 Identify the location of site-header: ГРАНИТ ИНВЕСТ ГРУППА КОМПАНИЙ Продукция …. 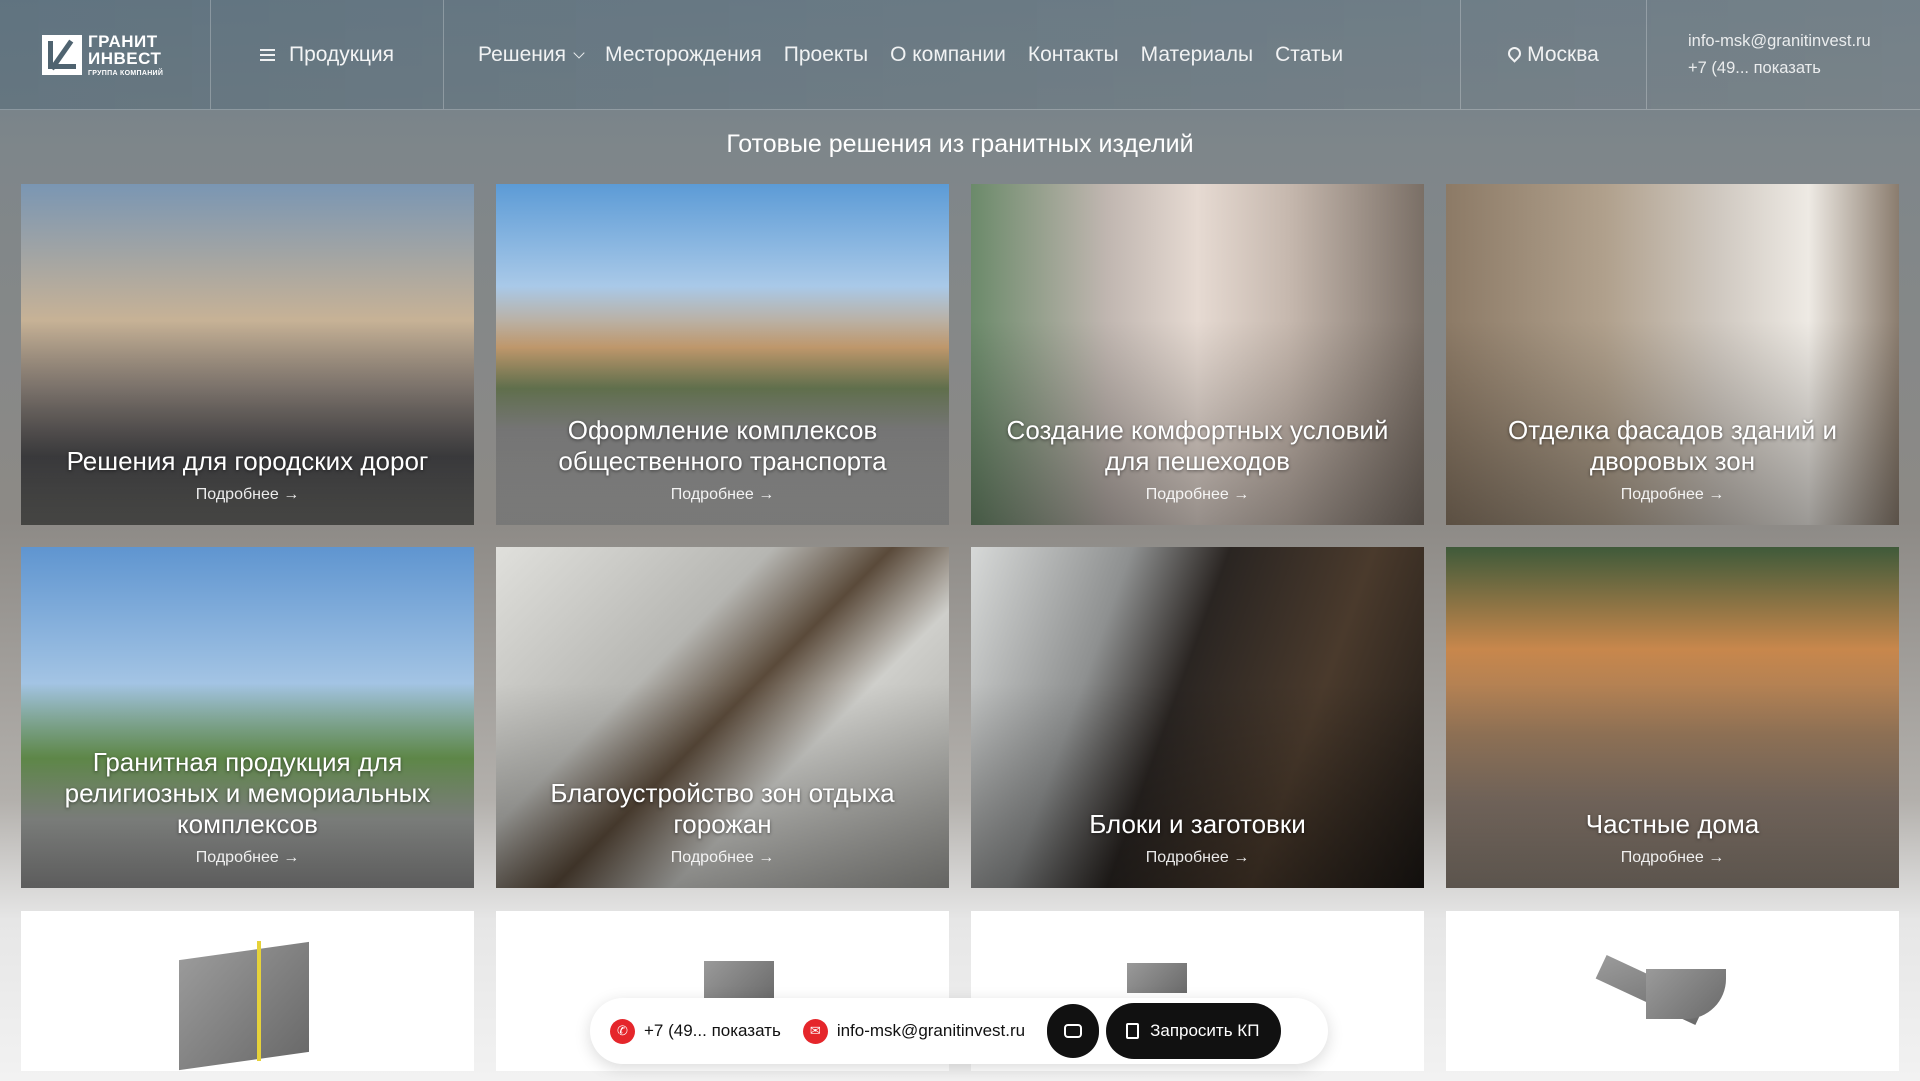
(960, 55).